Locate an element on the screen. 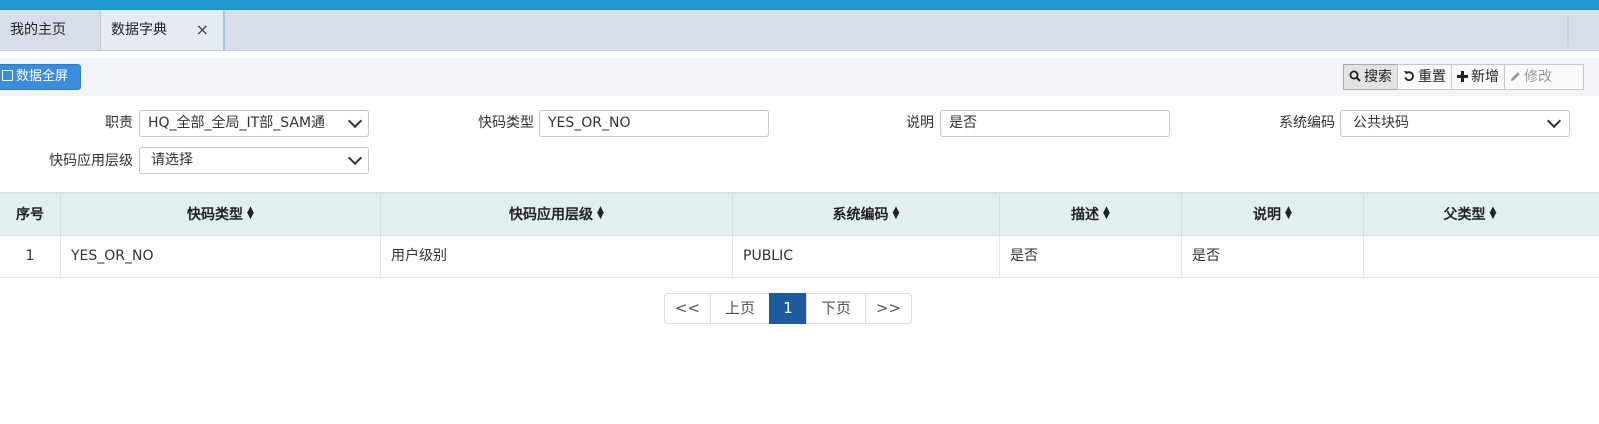  reset-button-label: 重置 is located at coordinates (1432, 77).